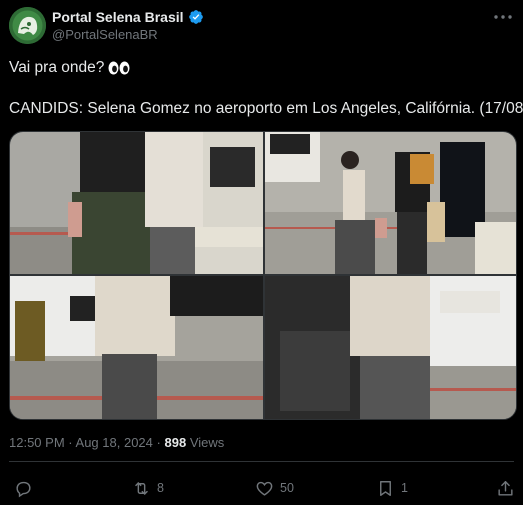  I want to click on bookmark-count: 1, so click(404, 488).